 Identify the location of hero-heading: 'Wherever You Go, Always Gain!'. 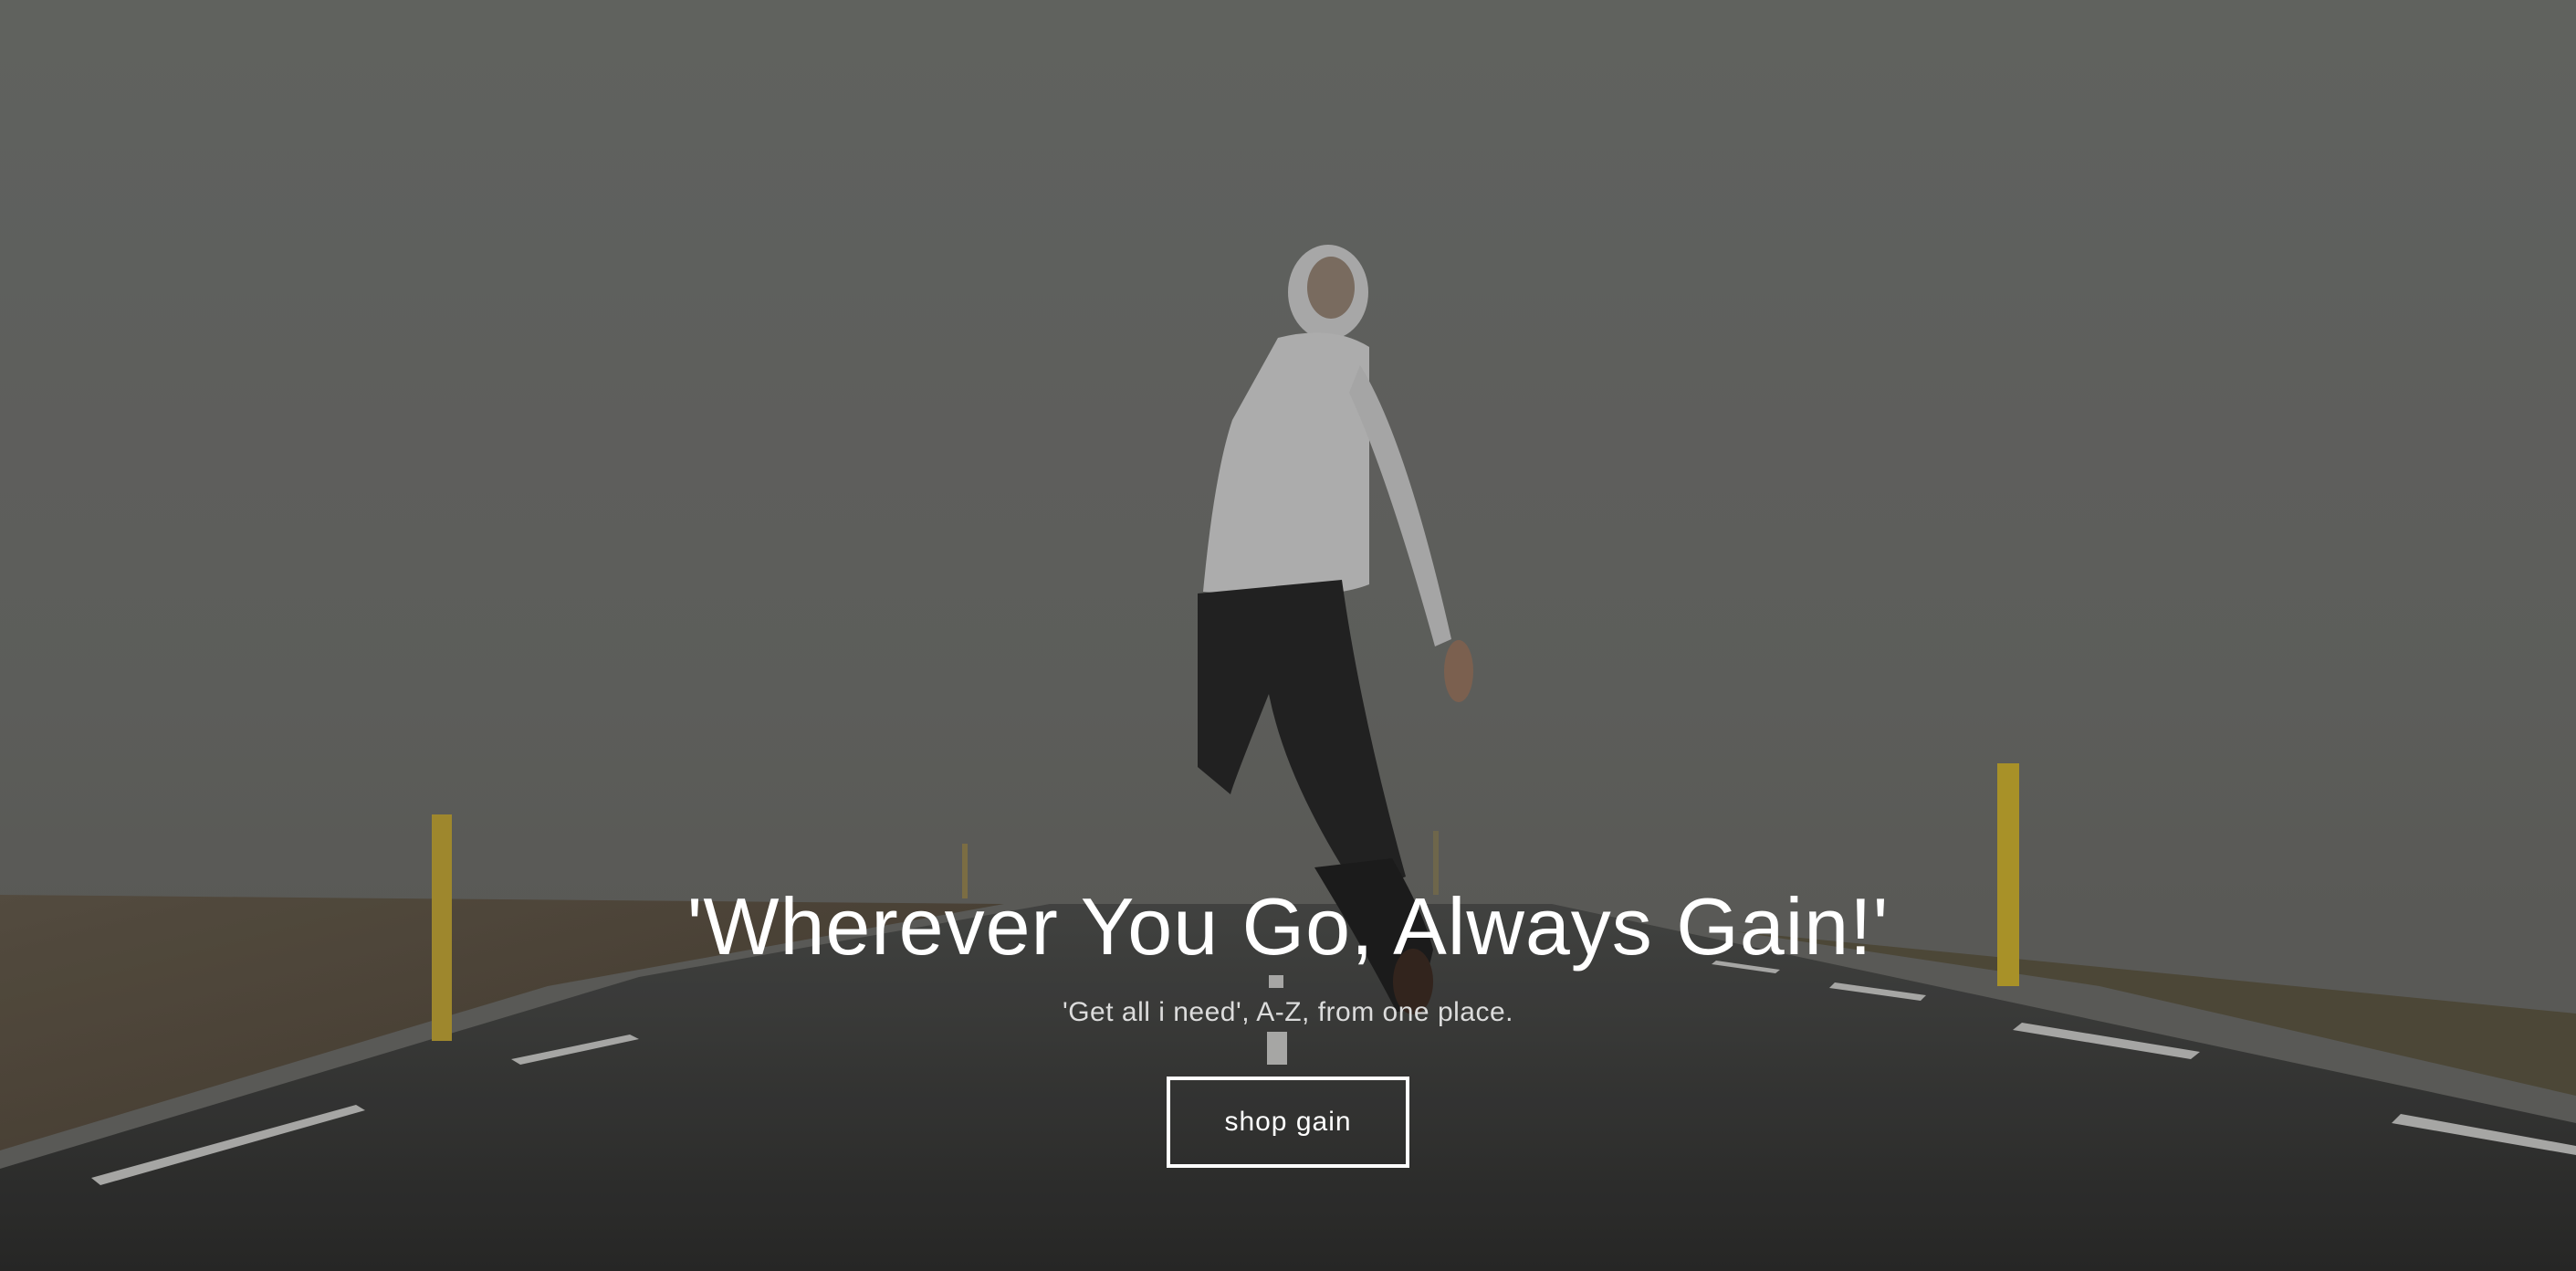
(1288, 926).